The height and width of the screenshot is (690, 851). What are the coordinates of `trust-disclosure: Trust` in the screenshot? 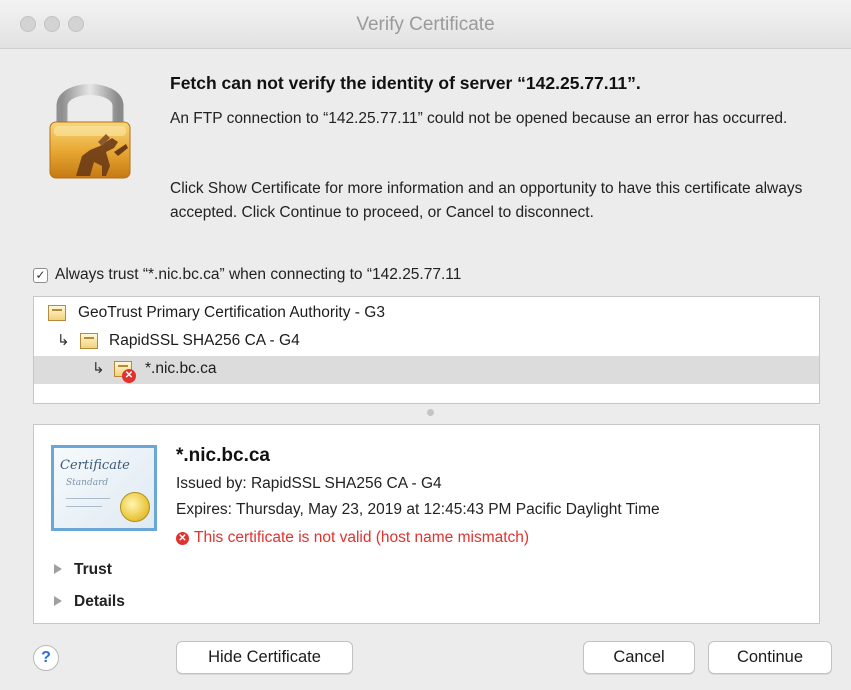 It's located at (83, 570).